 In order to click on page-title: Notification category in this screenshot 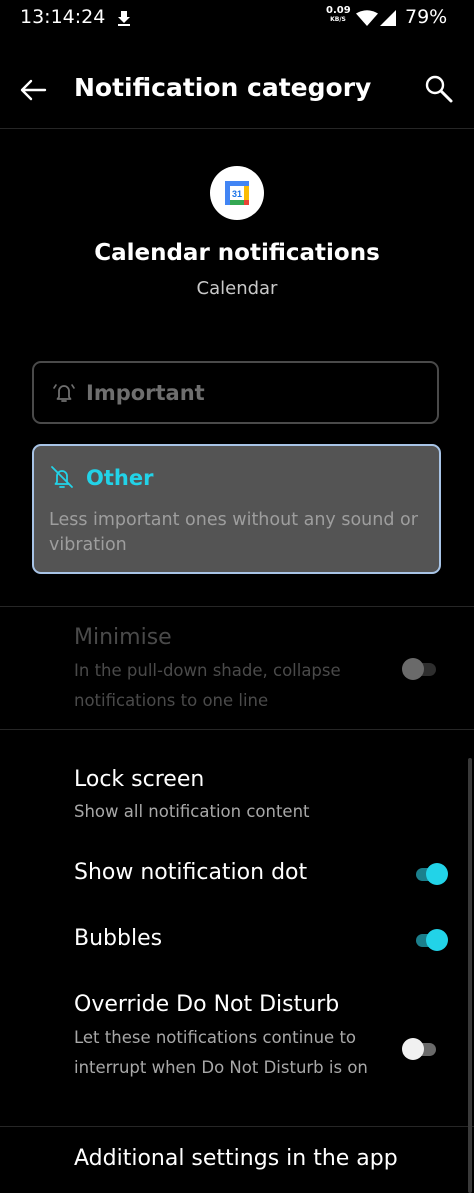, I will do `click(223, 87)`.